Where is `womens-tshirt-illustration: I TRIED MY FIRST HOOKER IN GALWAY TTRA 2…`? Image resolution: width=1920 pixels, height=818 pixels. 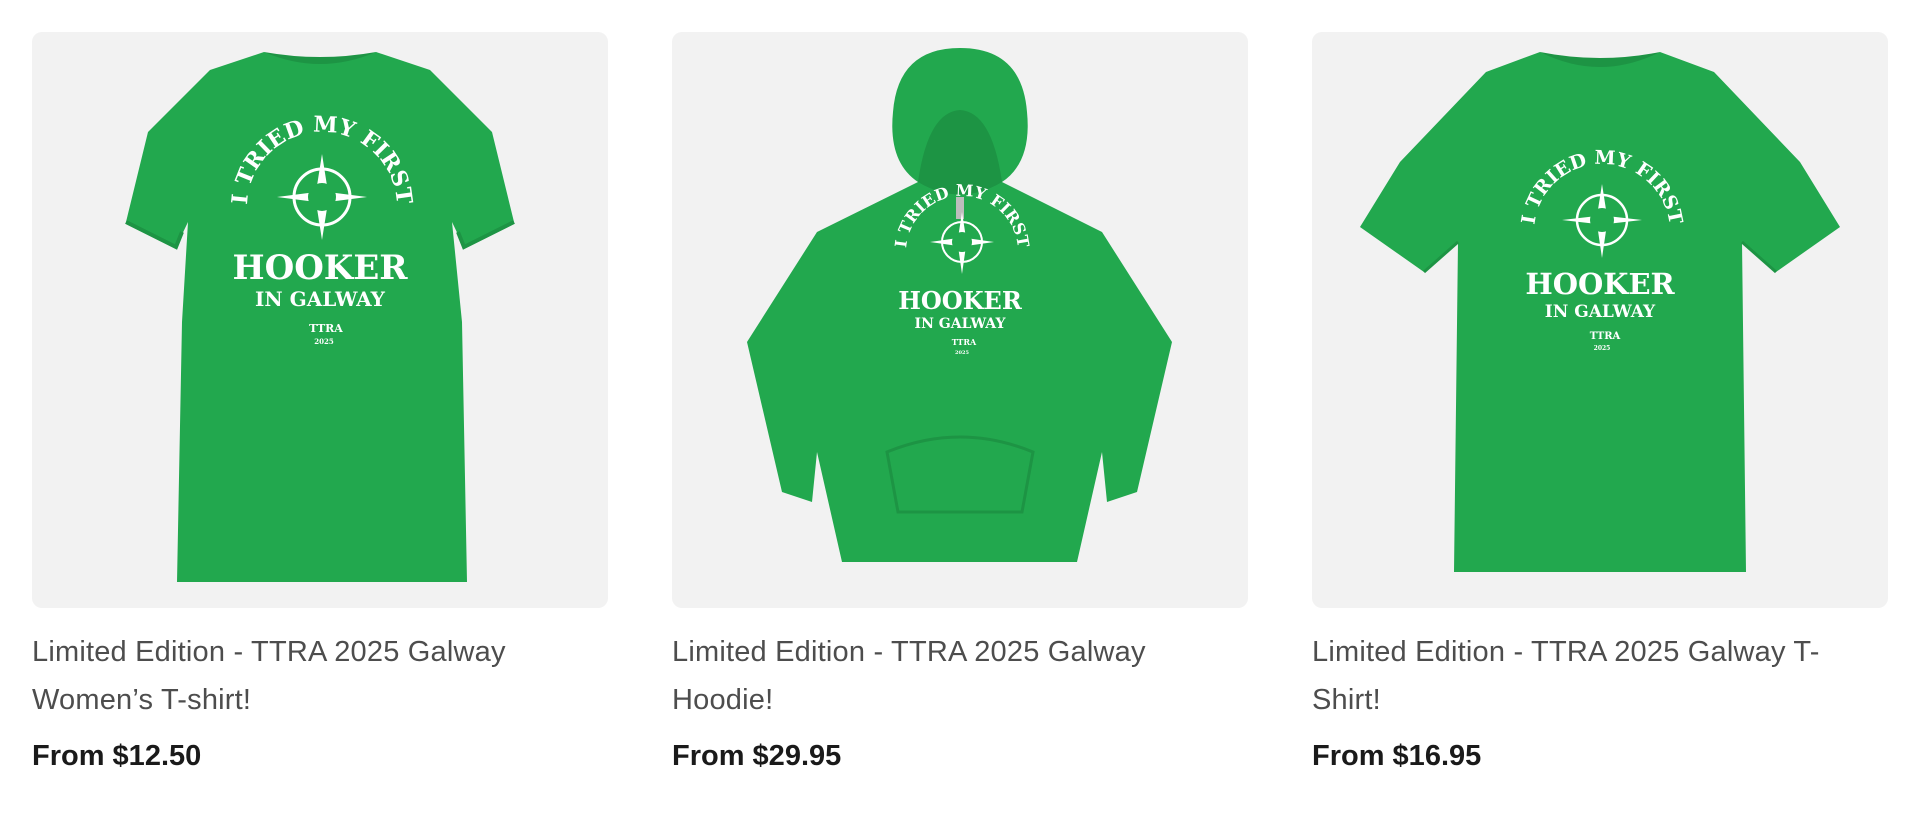 womens-tshirt-illustration: I TRIED MY FIRST HOOKER IN GALWAY TTRA 2… is located at coordinates (320, 317).